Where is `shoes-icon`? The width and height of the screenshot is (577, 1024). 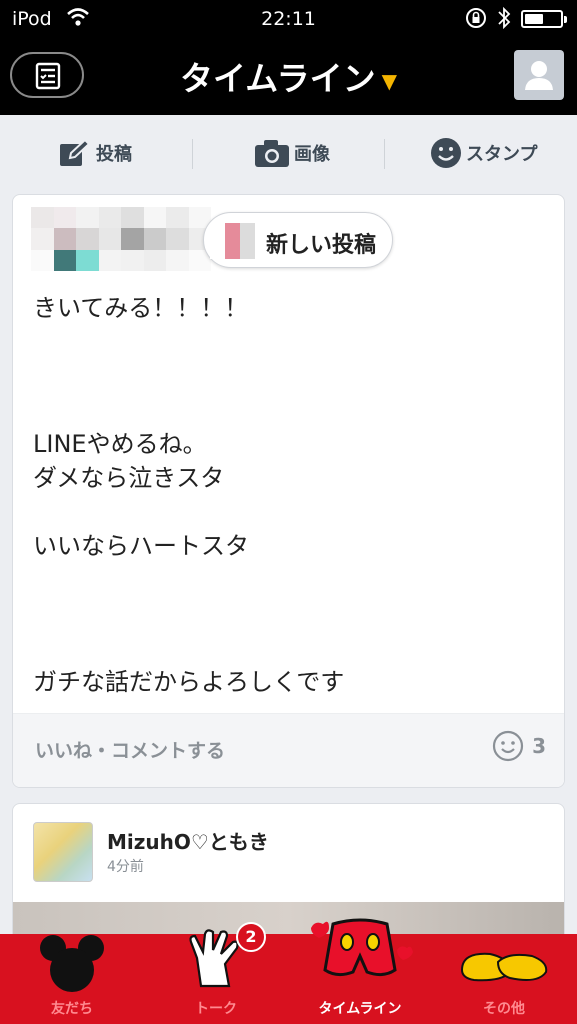
shoes-icon is located at coordinates (504, 967).